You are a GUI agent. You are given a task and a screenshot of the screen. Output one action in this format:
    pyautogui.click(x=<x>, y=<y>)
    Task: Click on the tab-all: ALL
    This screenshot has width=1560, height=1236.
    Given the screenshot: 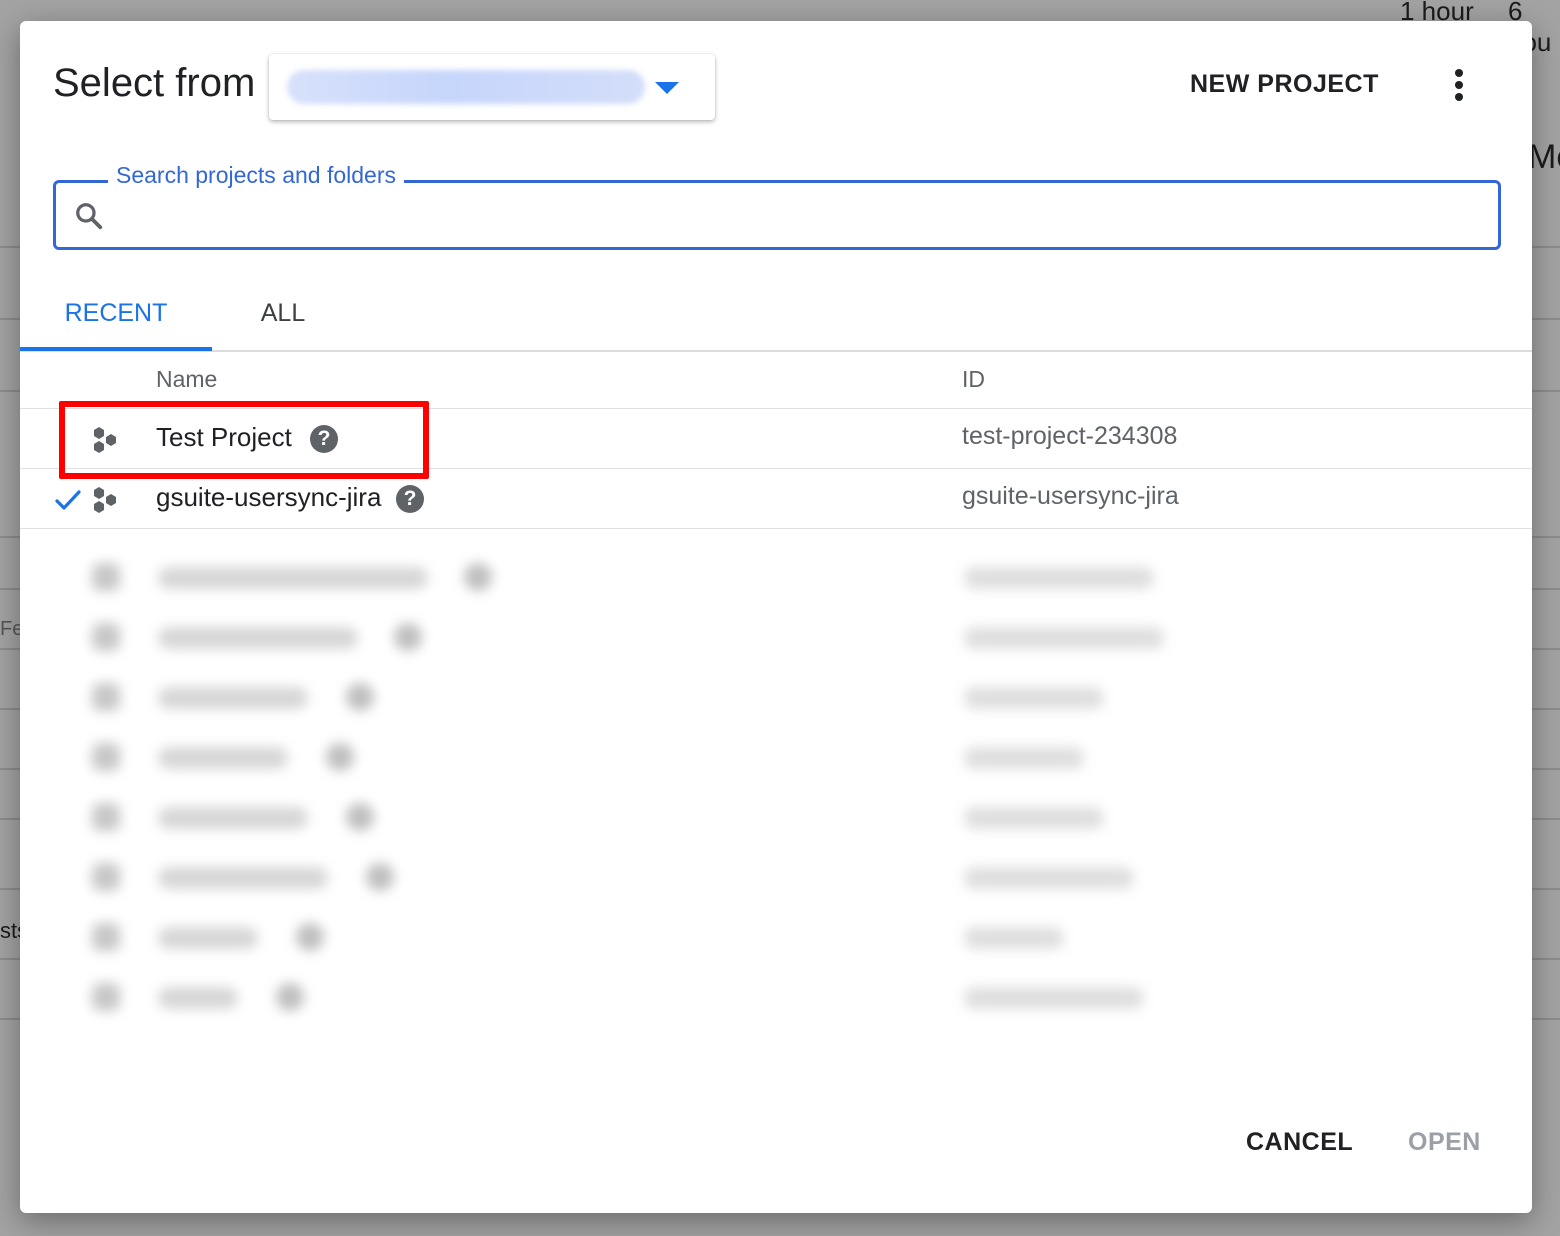 What is the action you would take?
    pyautogui.click(x=283, y=315)
    